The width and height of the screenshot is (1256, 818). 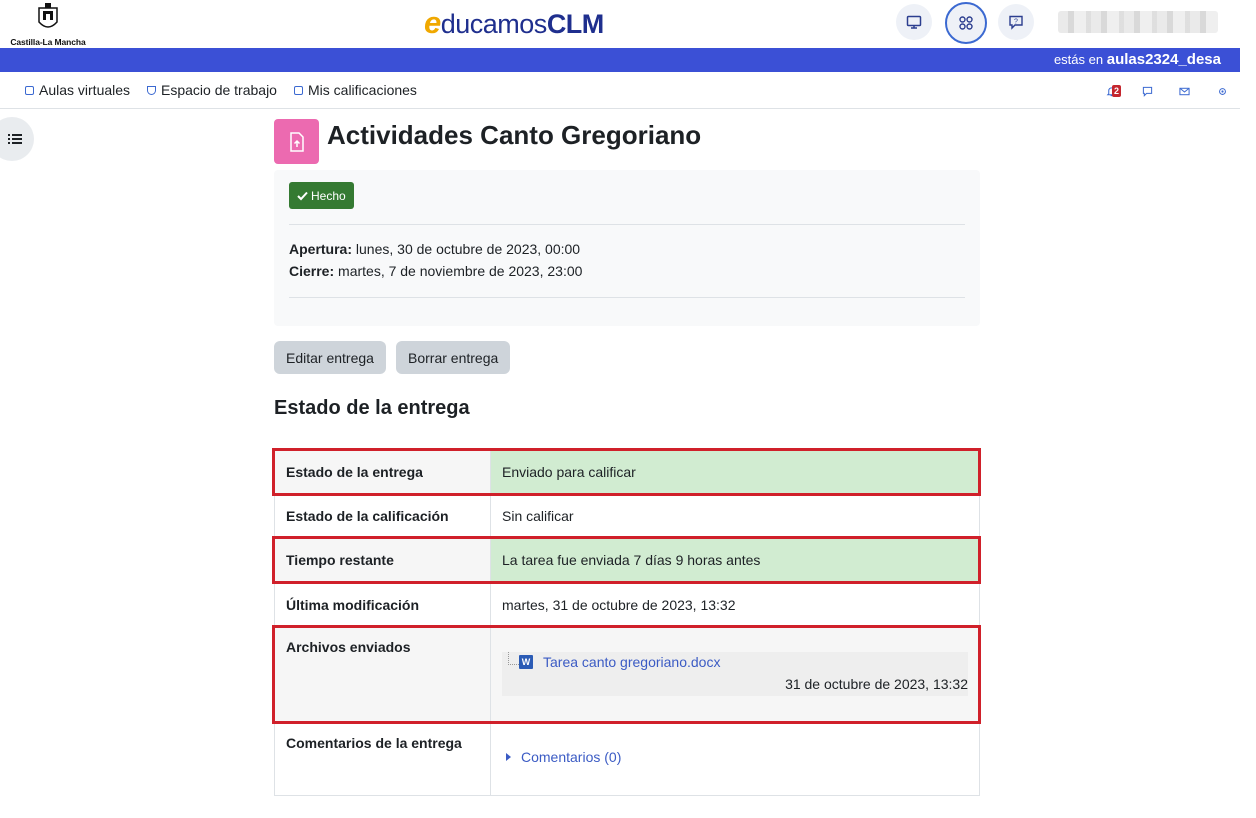 I want to click on tree-connector, so click(x=513, y=658).